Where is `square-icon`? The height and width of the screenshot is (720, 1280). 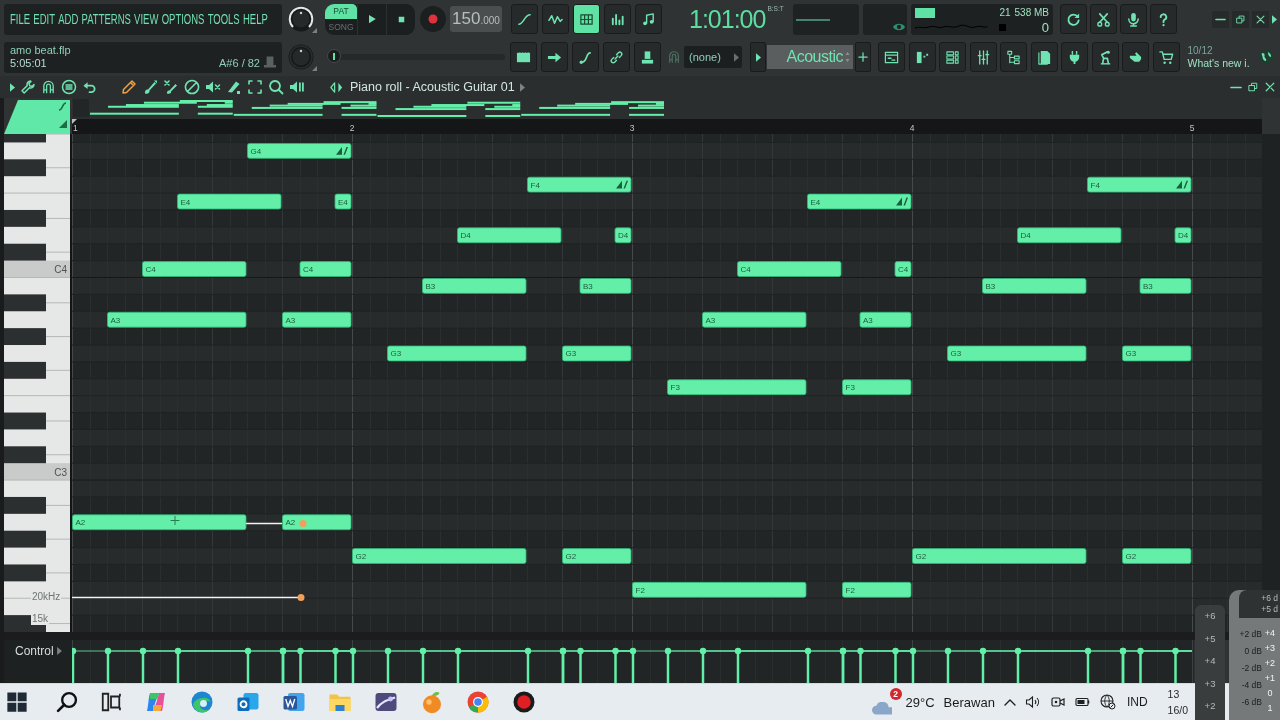
square-icon is located at coordinates (1003, 27).